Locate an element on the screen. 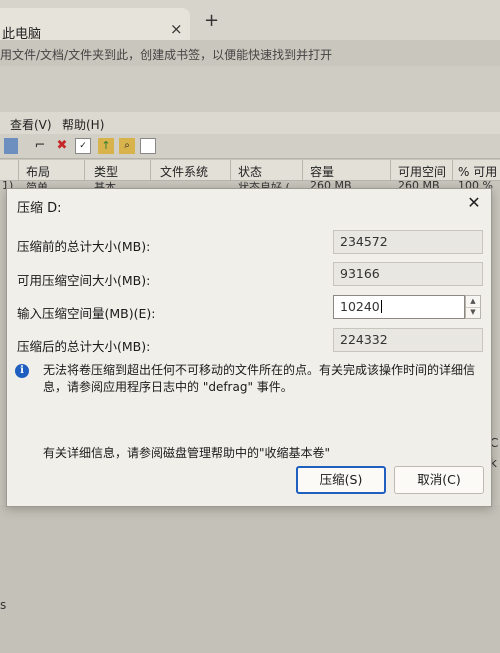 The height and width of the screenshot is (653, 500). available-shrink-value: 93166 is located at coordinates (360, 273).